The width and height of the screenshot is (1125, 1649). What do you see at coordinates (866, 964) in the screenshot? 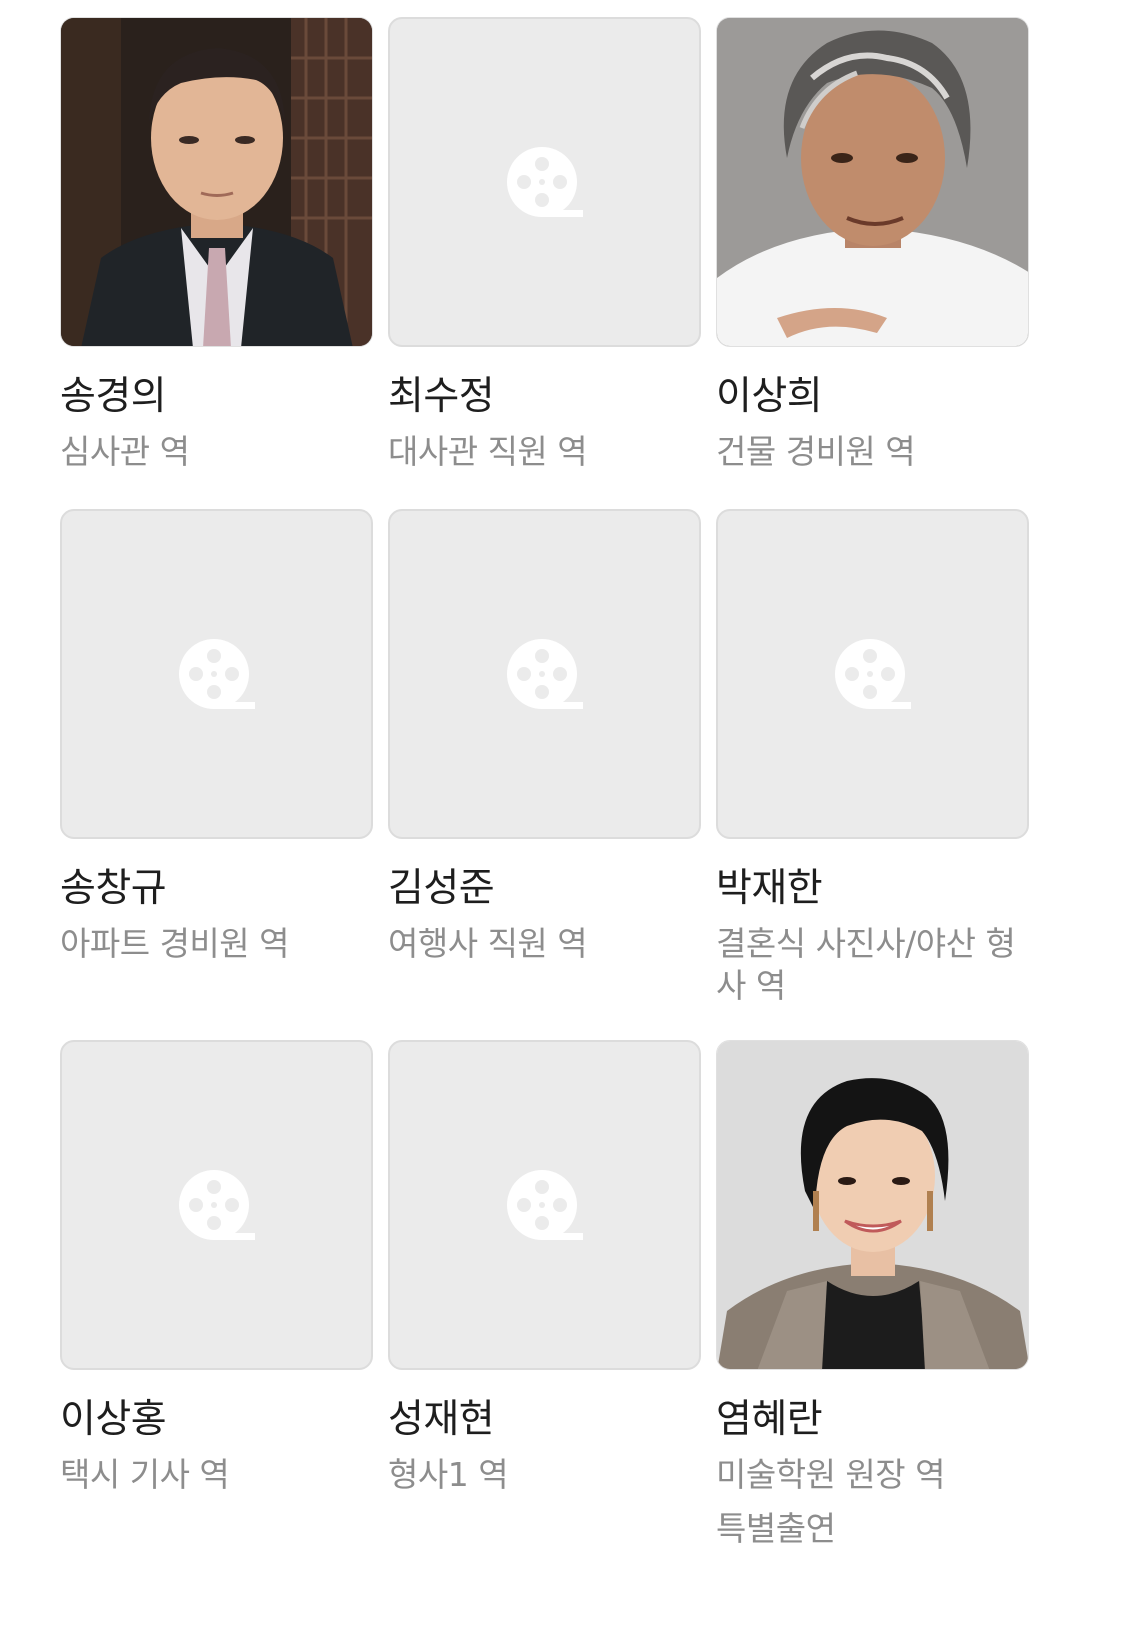
I see `actor-role: 결혼식 사진사/야산 형사 역` at bounding box center [866, 964].